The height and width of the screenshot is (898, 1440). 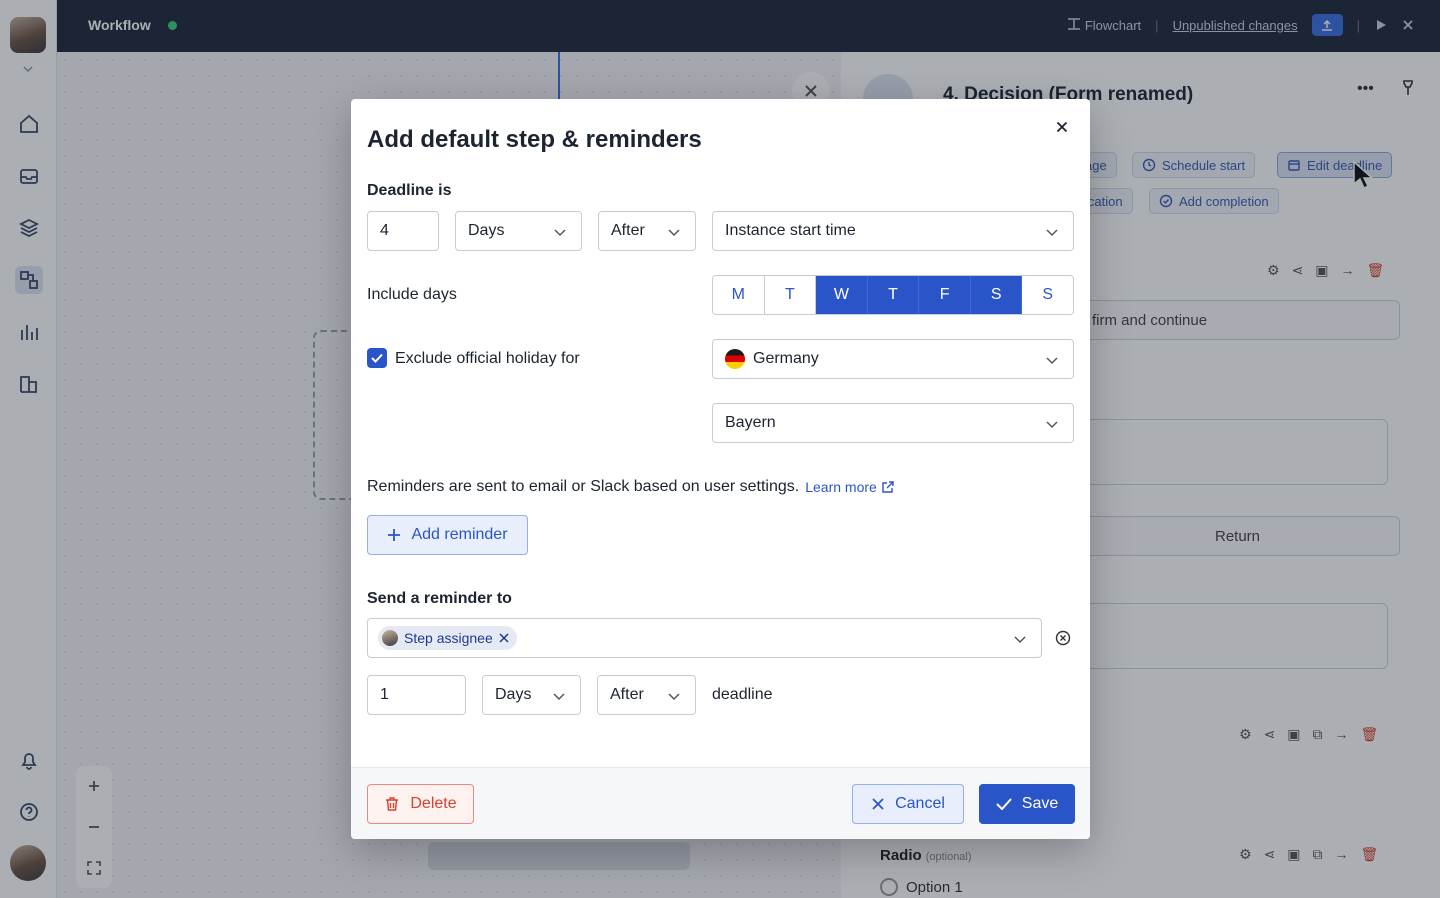 What do you see at coordinates (739, 295) in the screenshot?
I see `day-toggle-monday: M` at bounding box center [739, 295].